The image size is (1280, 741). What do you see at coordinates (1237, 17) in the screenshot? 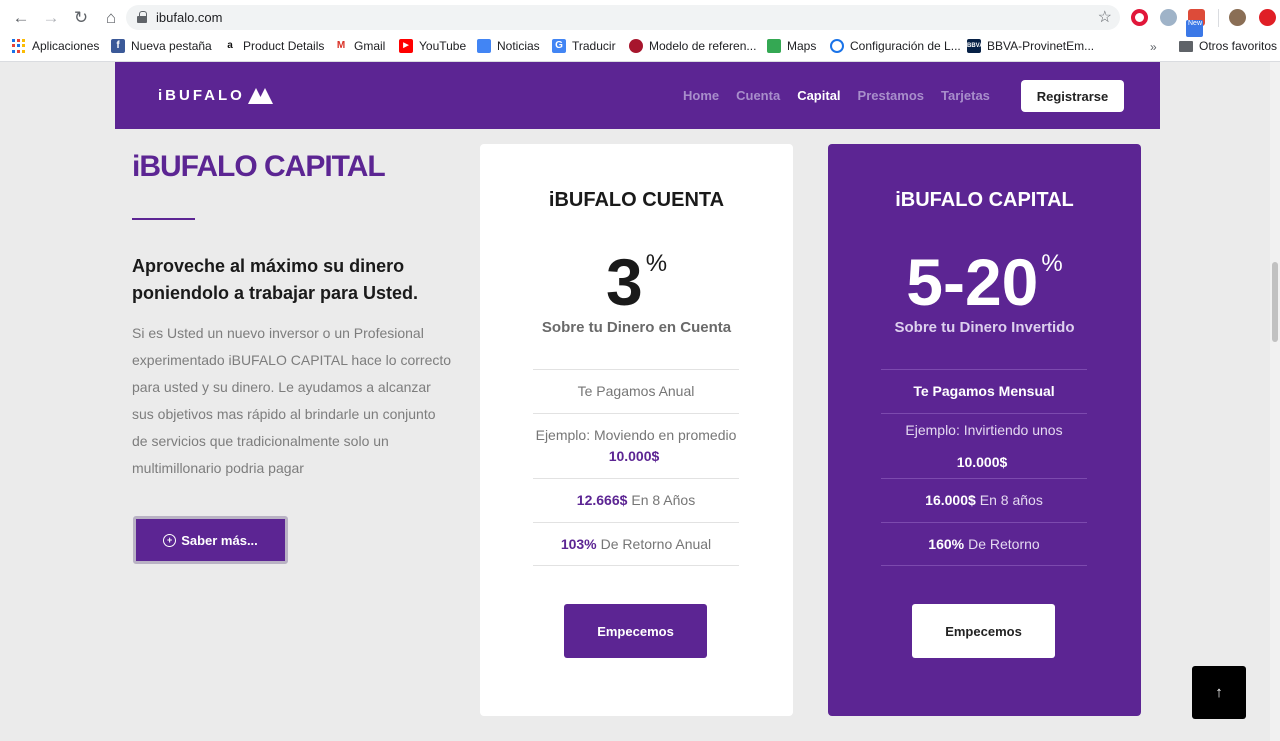
I see `profile-avatar` at bounding box center [1237, 17].